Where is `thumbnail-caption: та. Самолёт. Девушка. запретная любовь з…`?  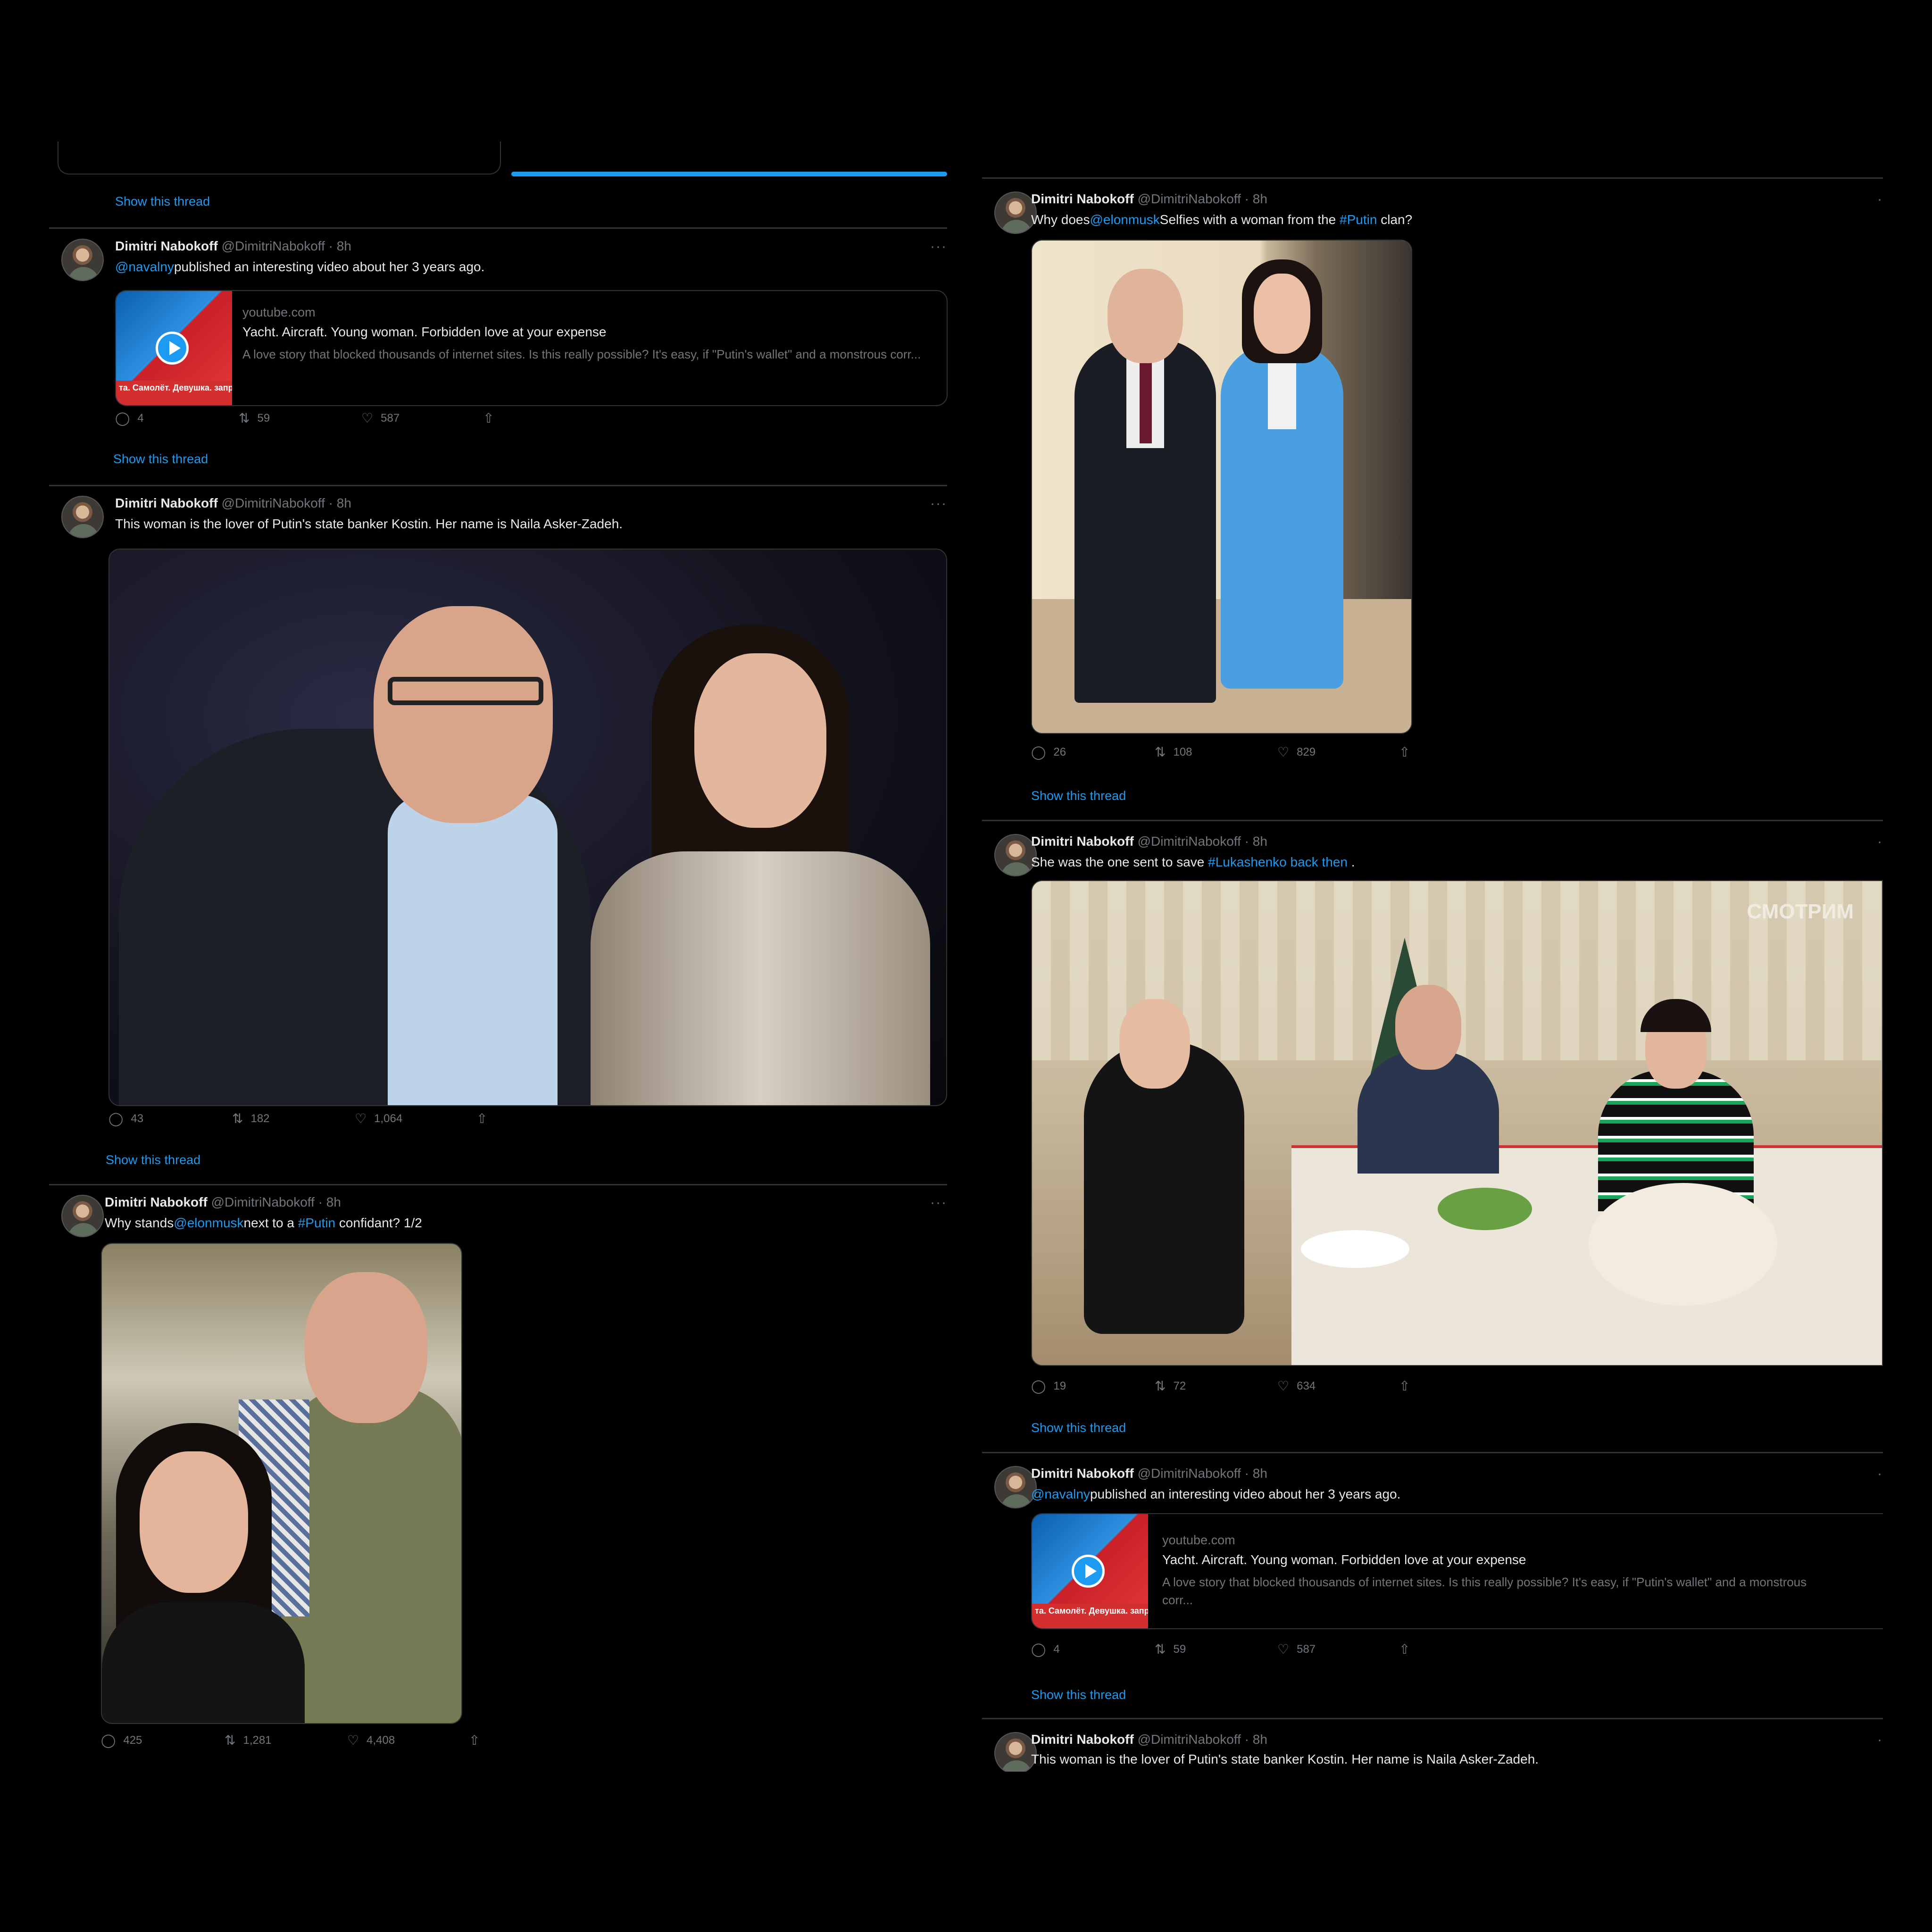
thumbnail-caption: та. Самолёт. Девушка. запретная любовь з… is located at coordinates (174, 393).